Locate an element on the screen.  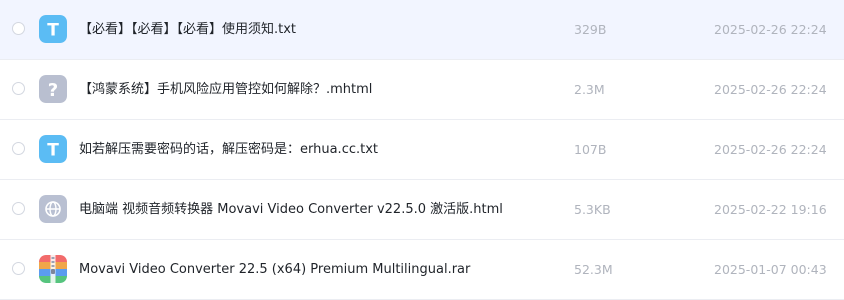
unknown-file-icon: ? is located at coordinates (53, 89).